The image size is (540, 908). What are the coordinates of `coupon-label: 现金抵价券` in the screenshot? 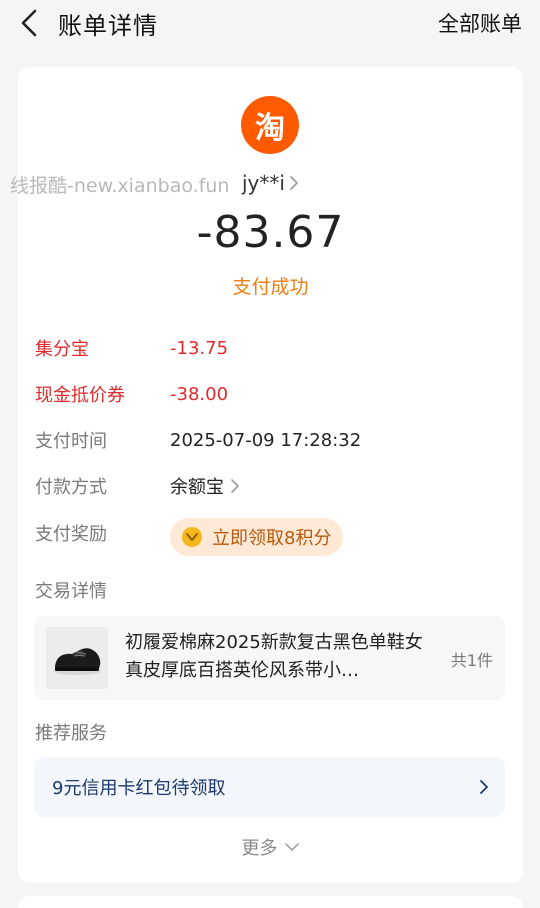 It's located at (80, 395).